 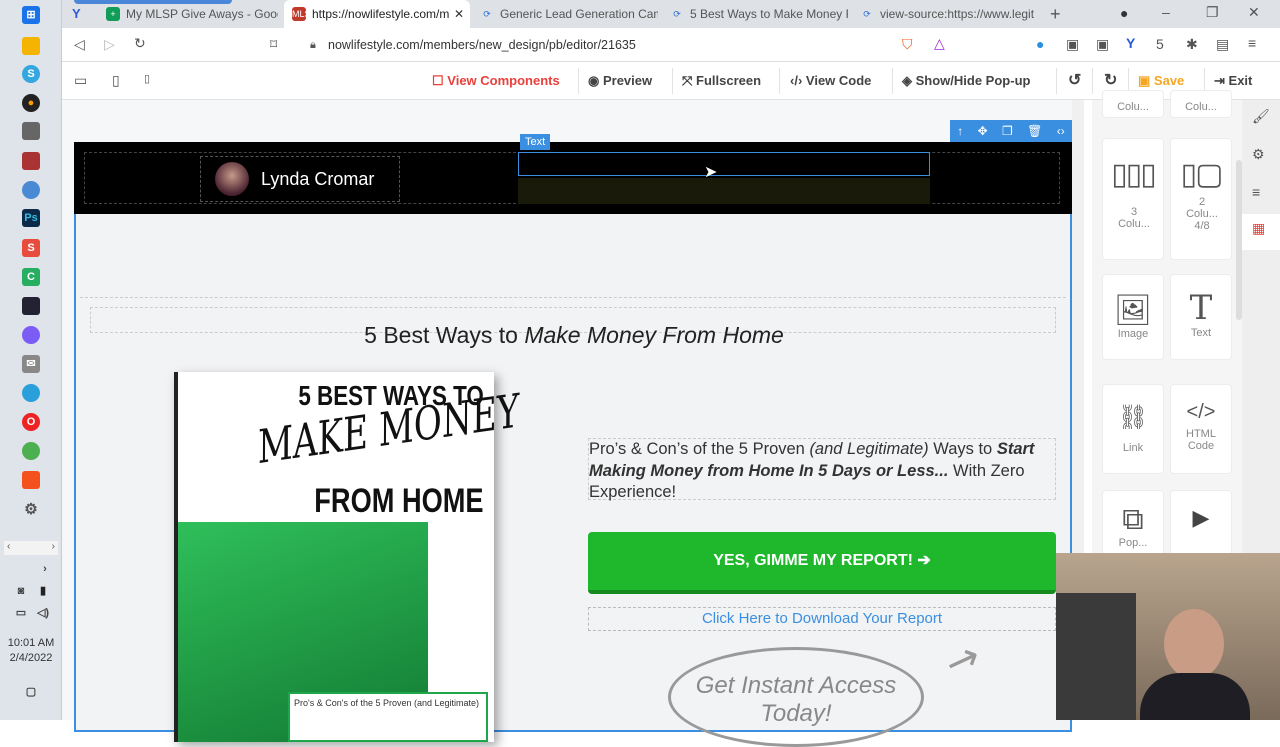 What do you see at coordinates (574, 335) in the screenshot?
I see `page-headline: 5 Best Ways to Make Money From Home` at bounding box center [574, 335].